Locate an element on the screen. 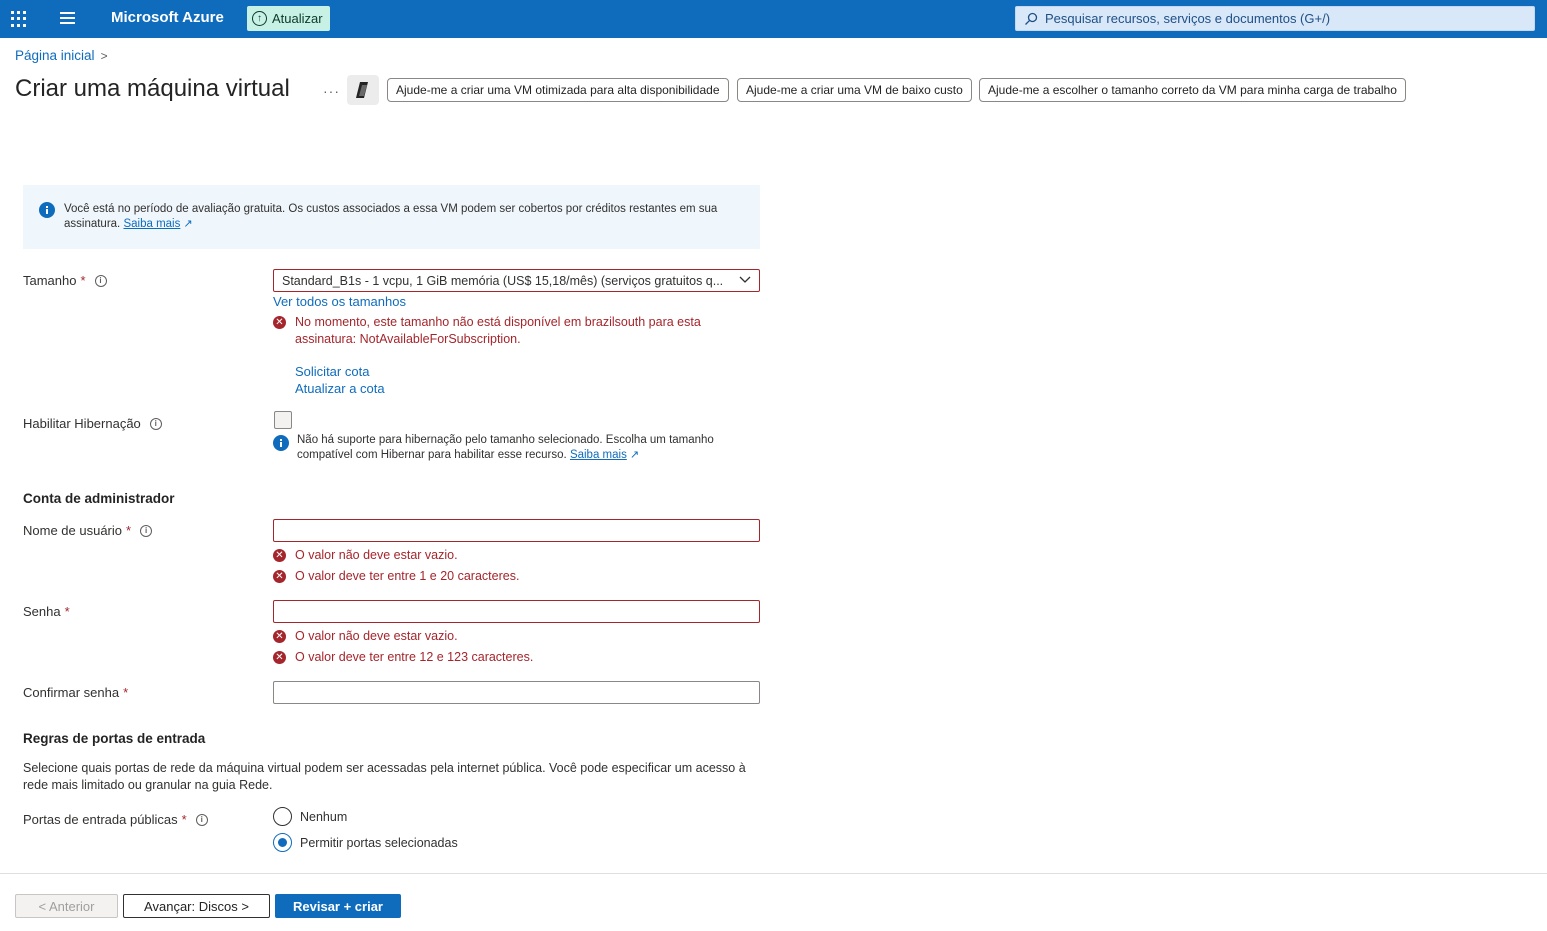  chevron-down-icon is located at coordinates (745, 279).